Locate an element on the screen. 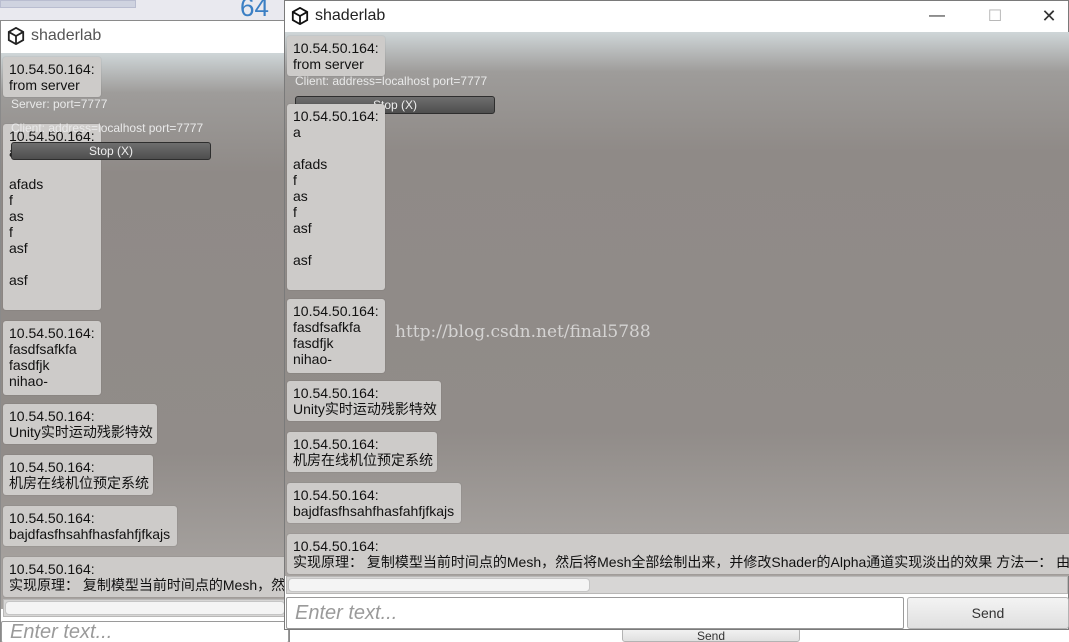 The height and width of the screenshot is (642, 1069). back-horizontal-scrollbar is located at coordinates (146, 608).